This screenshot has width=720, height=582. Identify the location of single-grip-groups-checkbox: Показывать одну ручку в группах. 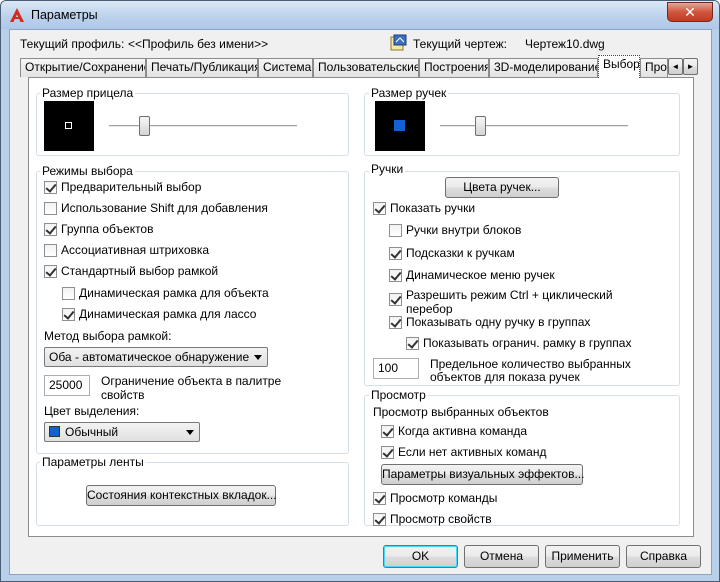
(489, 322).